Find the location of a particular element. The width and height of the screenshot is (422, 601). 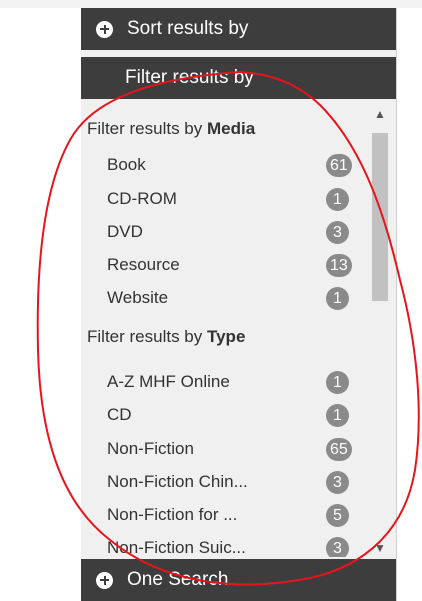

chevron-up-icon: ▲ is located at coordinates (380, 114).